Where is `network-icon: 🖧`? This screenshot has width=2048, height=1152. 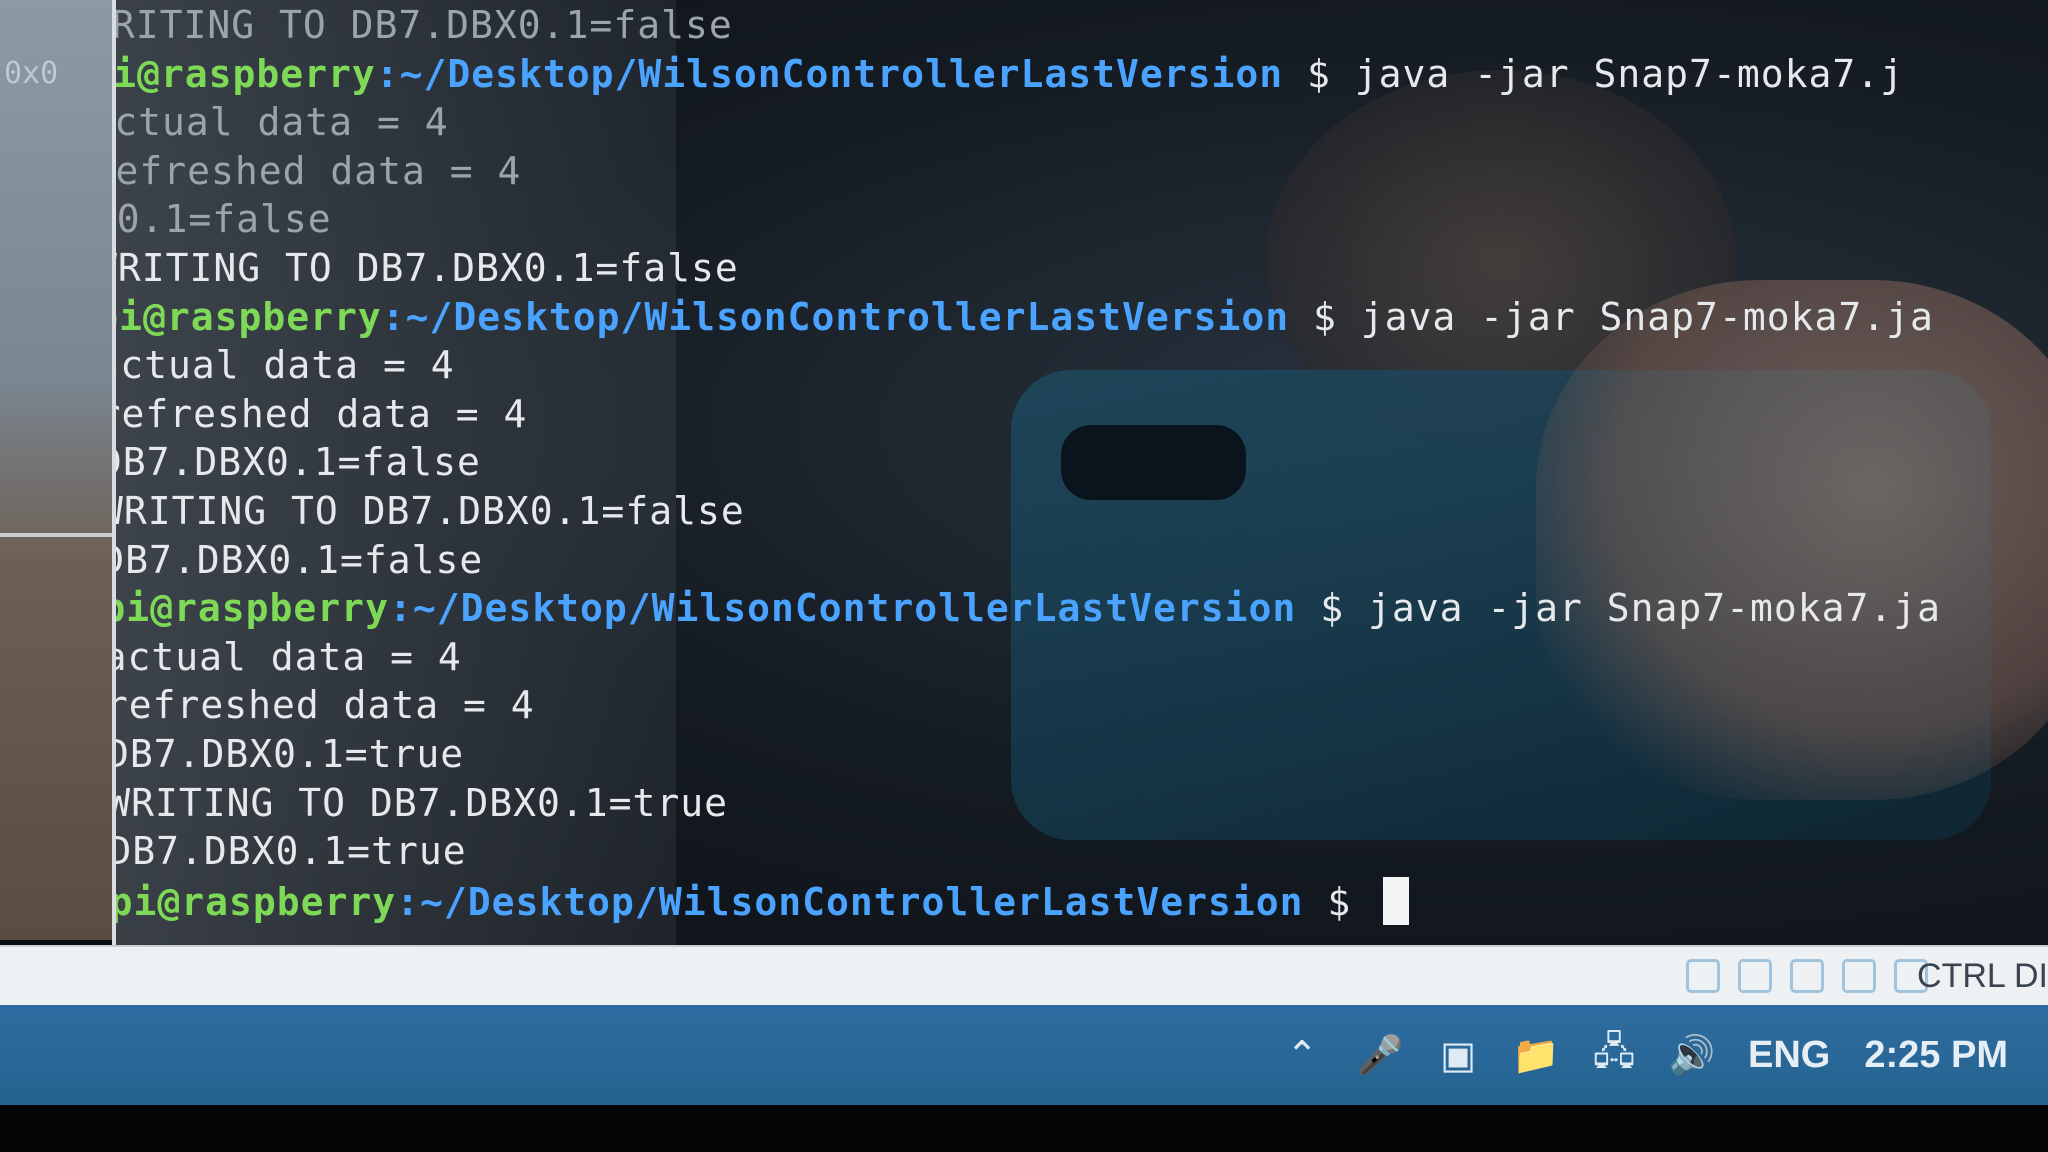
network-icon: 🖧 is located at coordinates (1614, 1053).